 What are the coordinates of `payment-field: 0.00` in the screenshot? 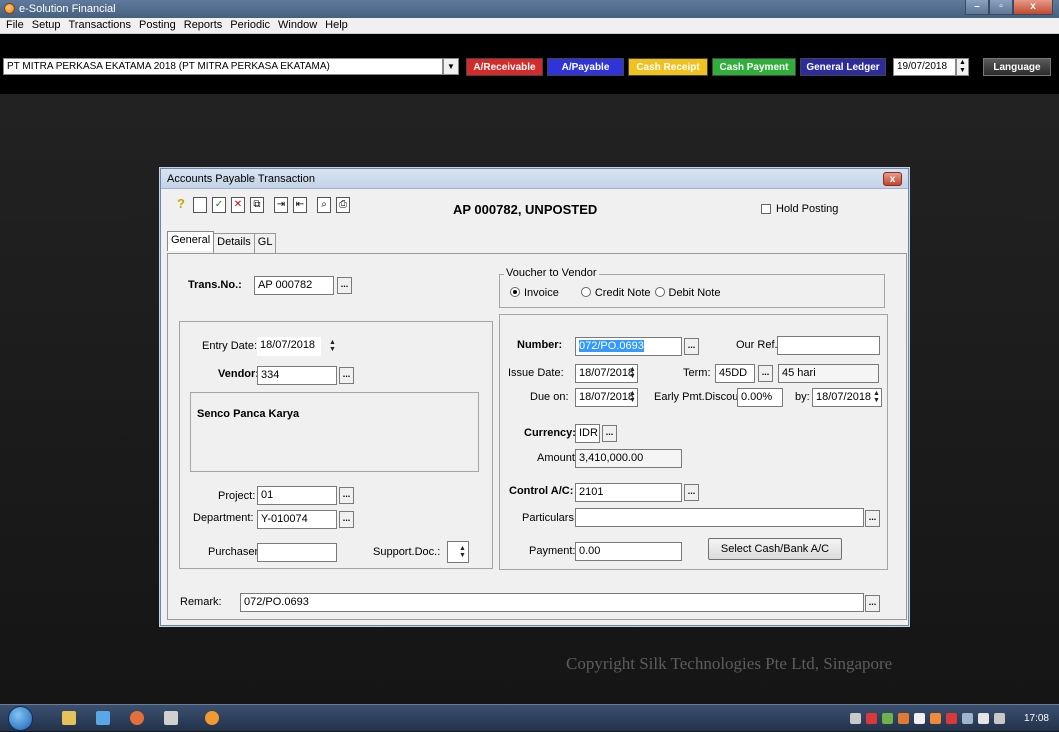 It's located at (628, 551).